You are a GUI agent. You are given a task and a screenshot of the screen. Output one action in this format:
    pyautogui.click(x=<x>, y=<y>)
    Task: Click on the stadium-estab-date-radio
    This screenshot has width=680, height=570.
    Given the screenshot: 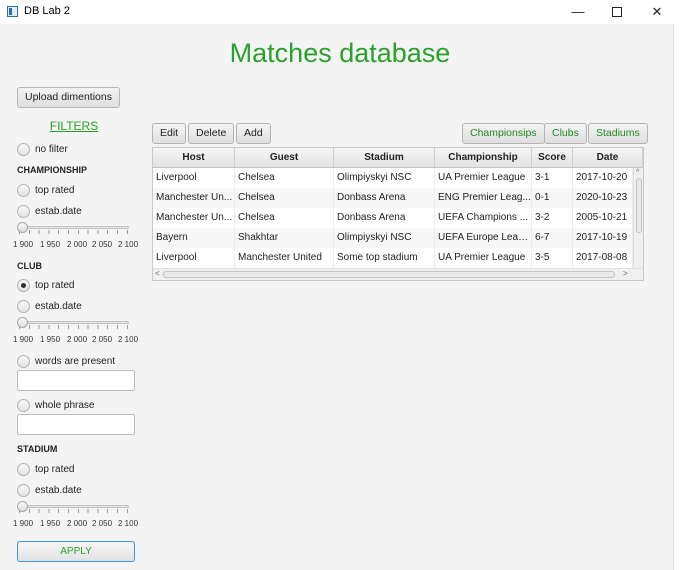 What is the action you would take?
    pyautogui.click(x=23, y=490)
    